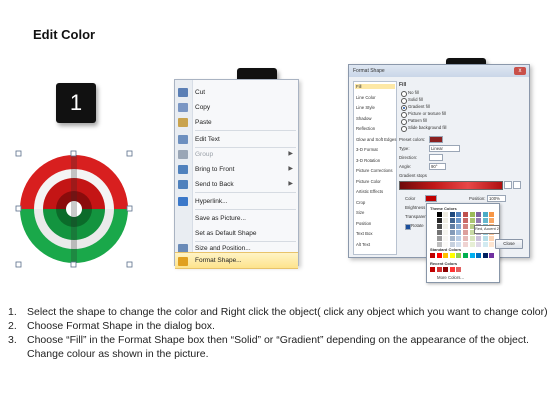 The height and width of the screenshot is (420, 560). I want to click on category-item: Line Color, so click(366, 97).